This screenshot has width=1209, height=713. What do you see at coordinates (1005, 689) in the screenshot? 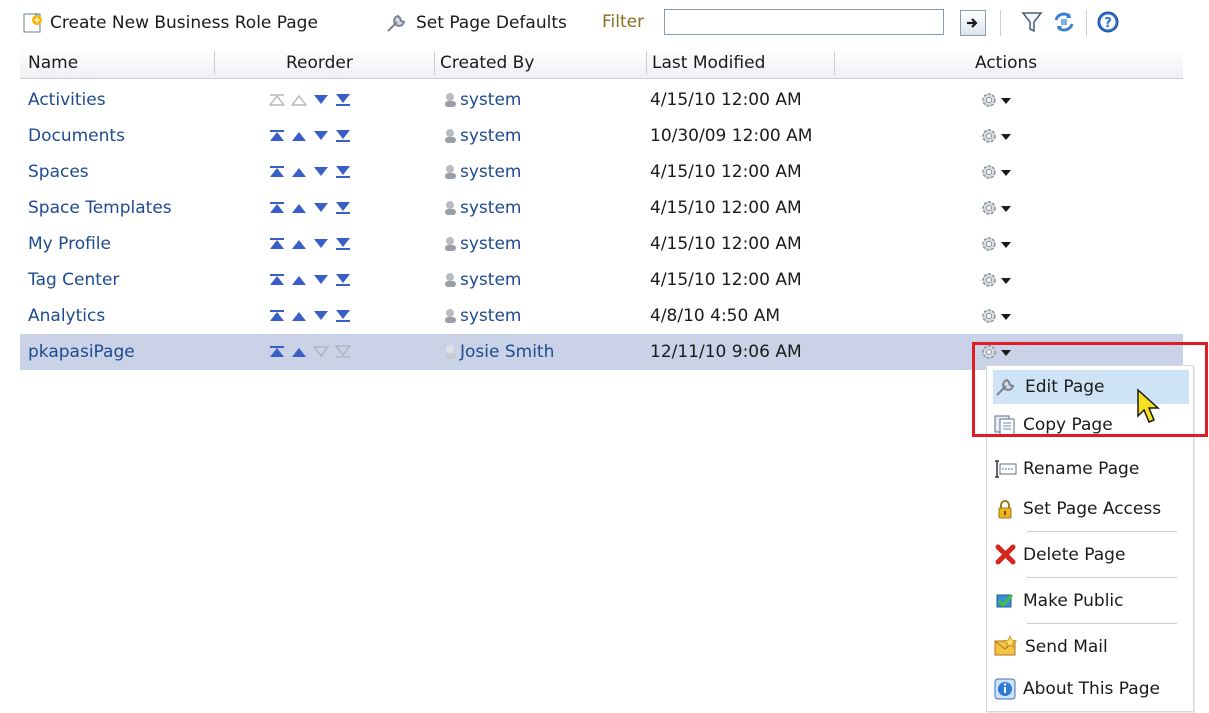
I see `info-icon` at bounding box center [1005, 689].